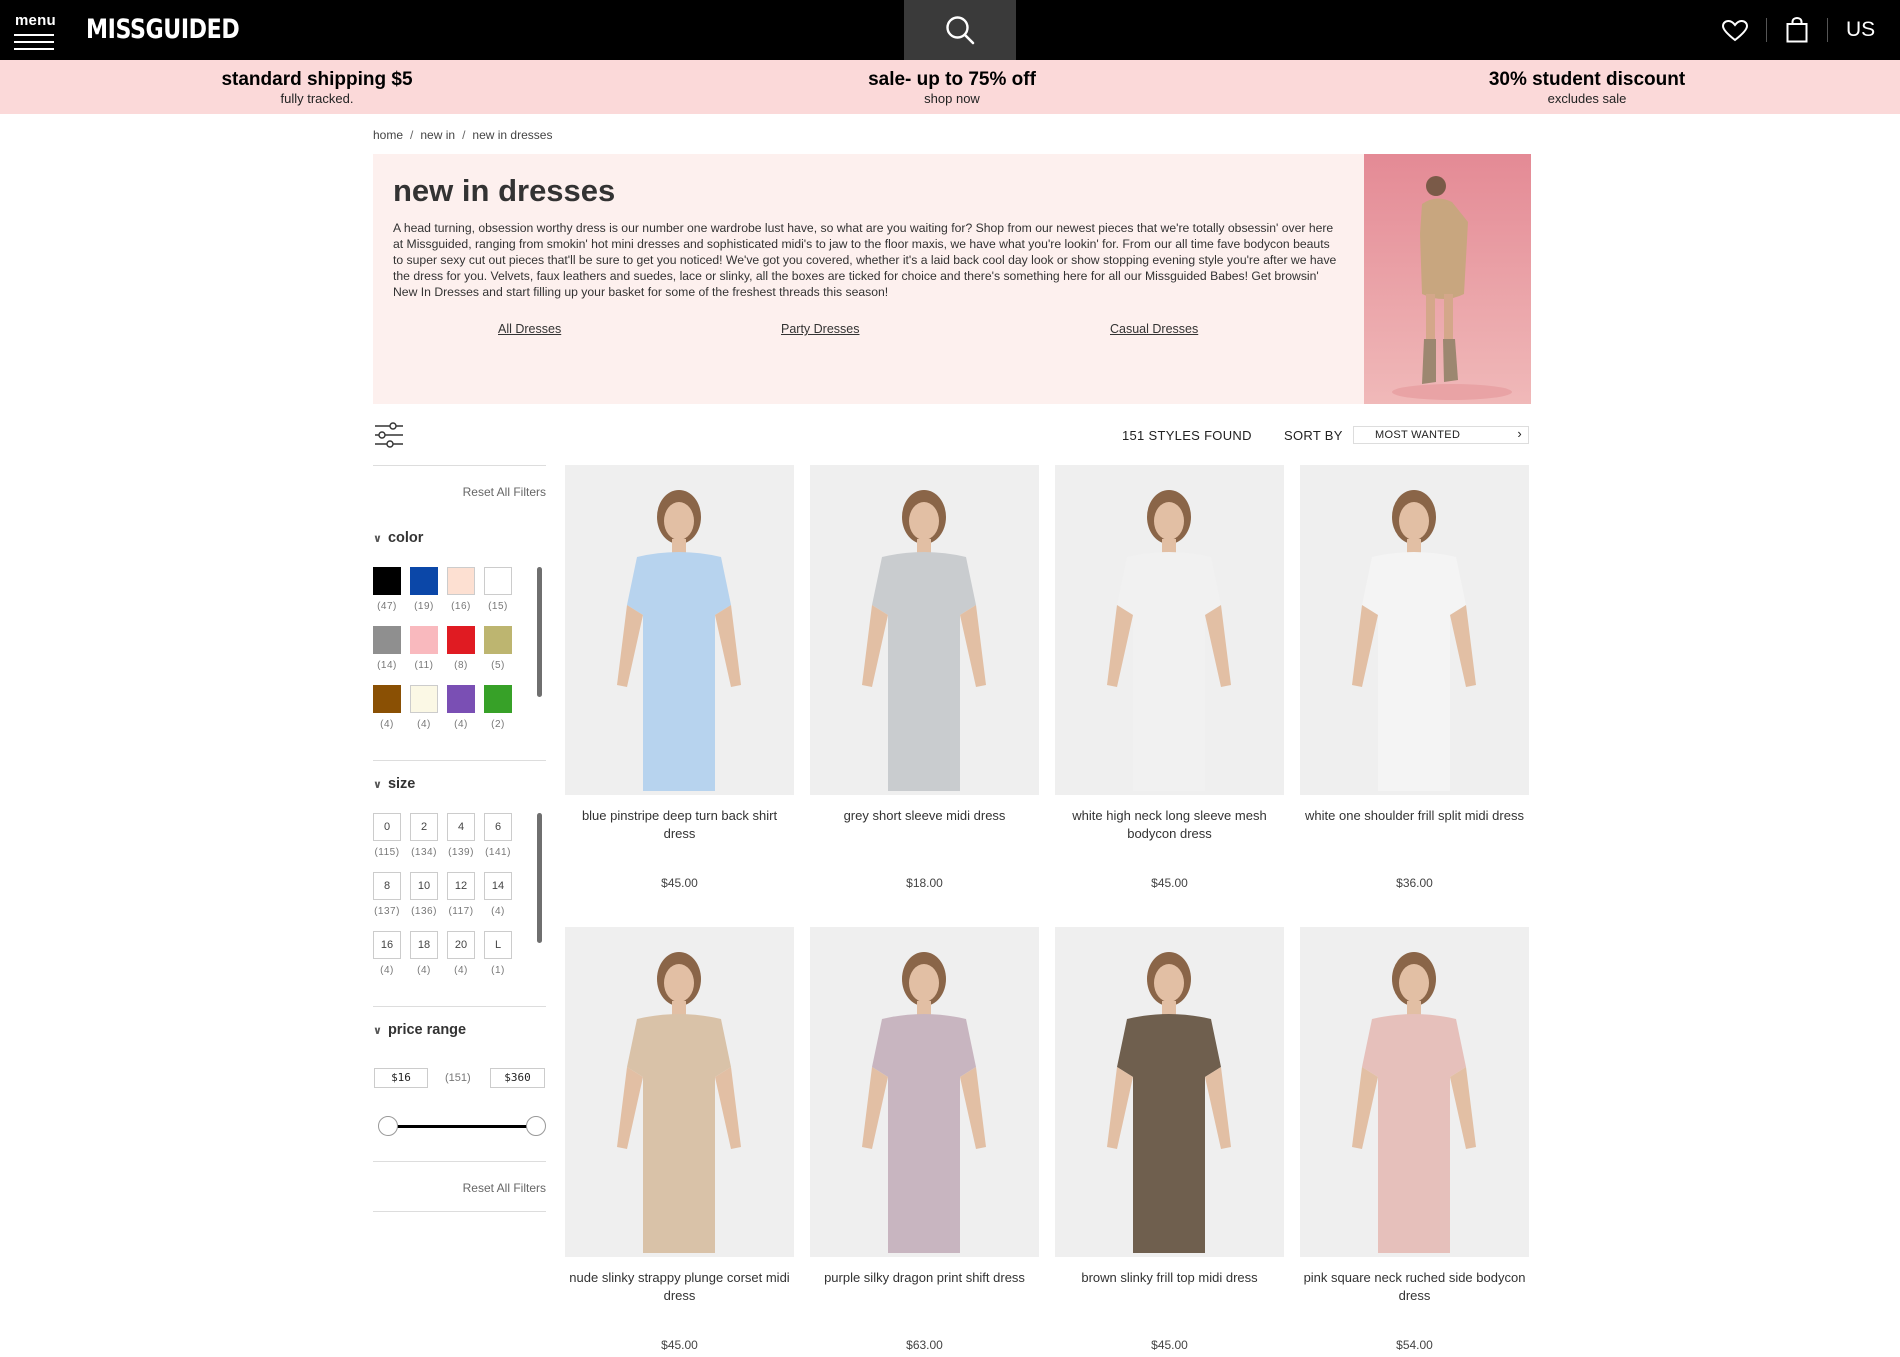 Image resolution: width=1900 pixels, height=1357 pixels. What do you see at coordinates (512, 135) in the screenshot?
I see `breadcrumb-current: new in dresses` at bounding box center [512, 135].